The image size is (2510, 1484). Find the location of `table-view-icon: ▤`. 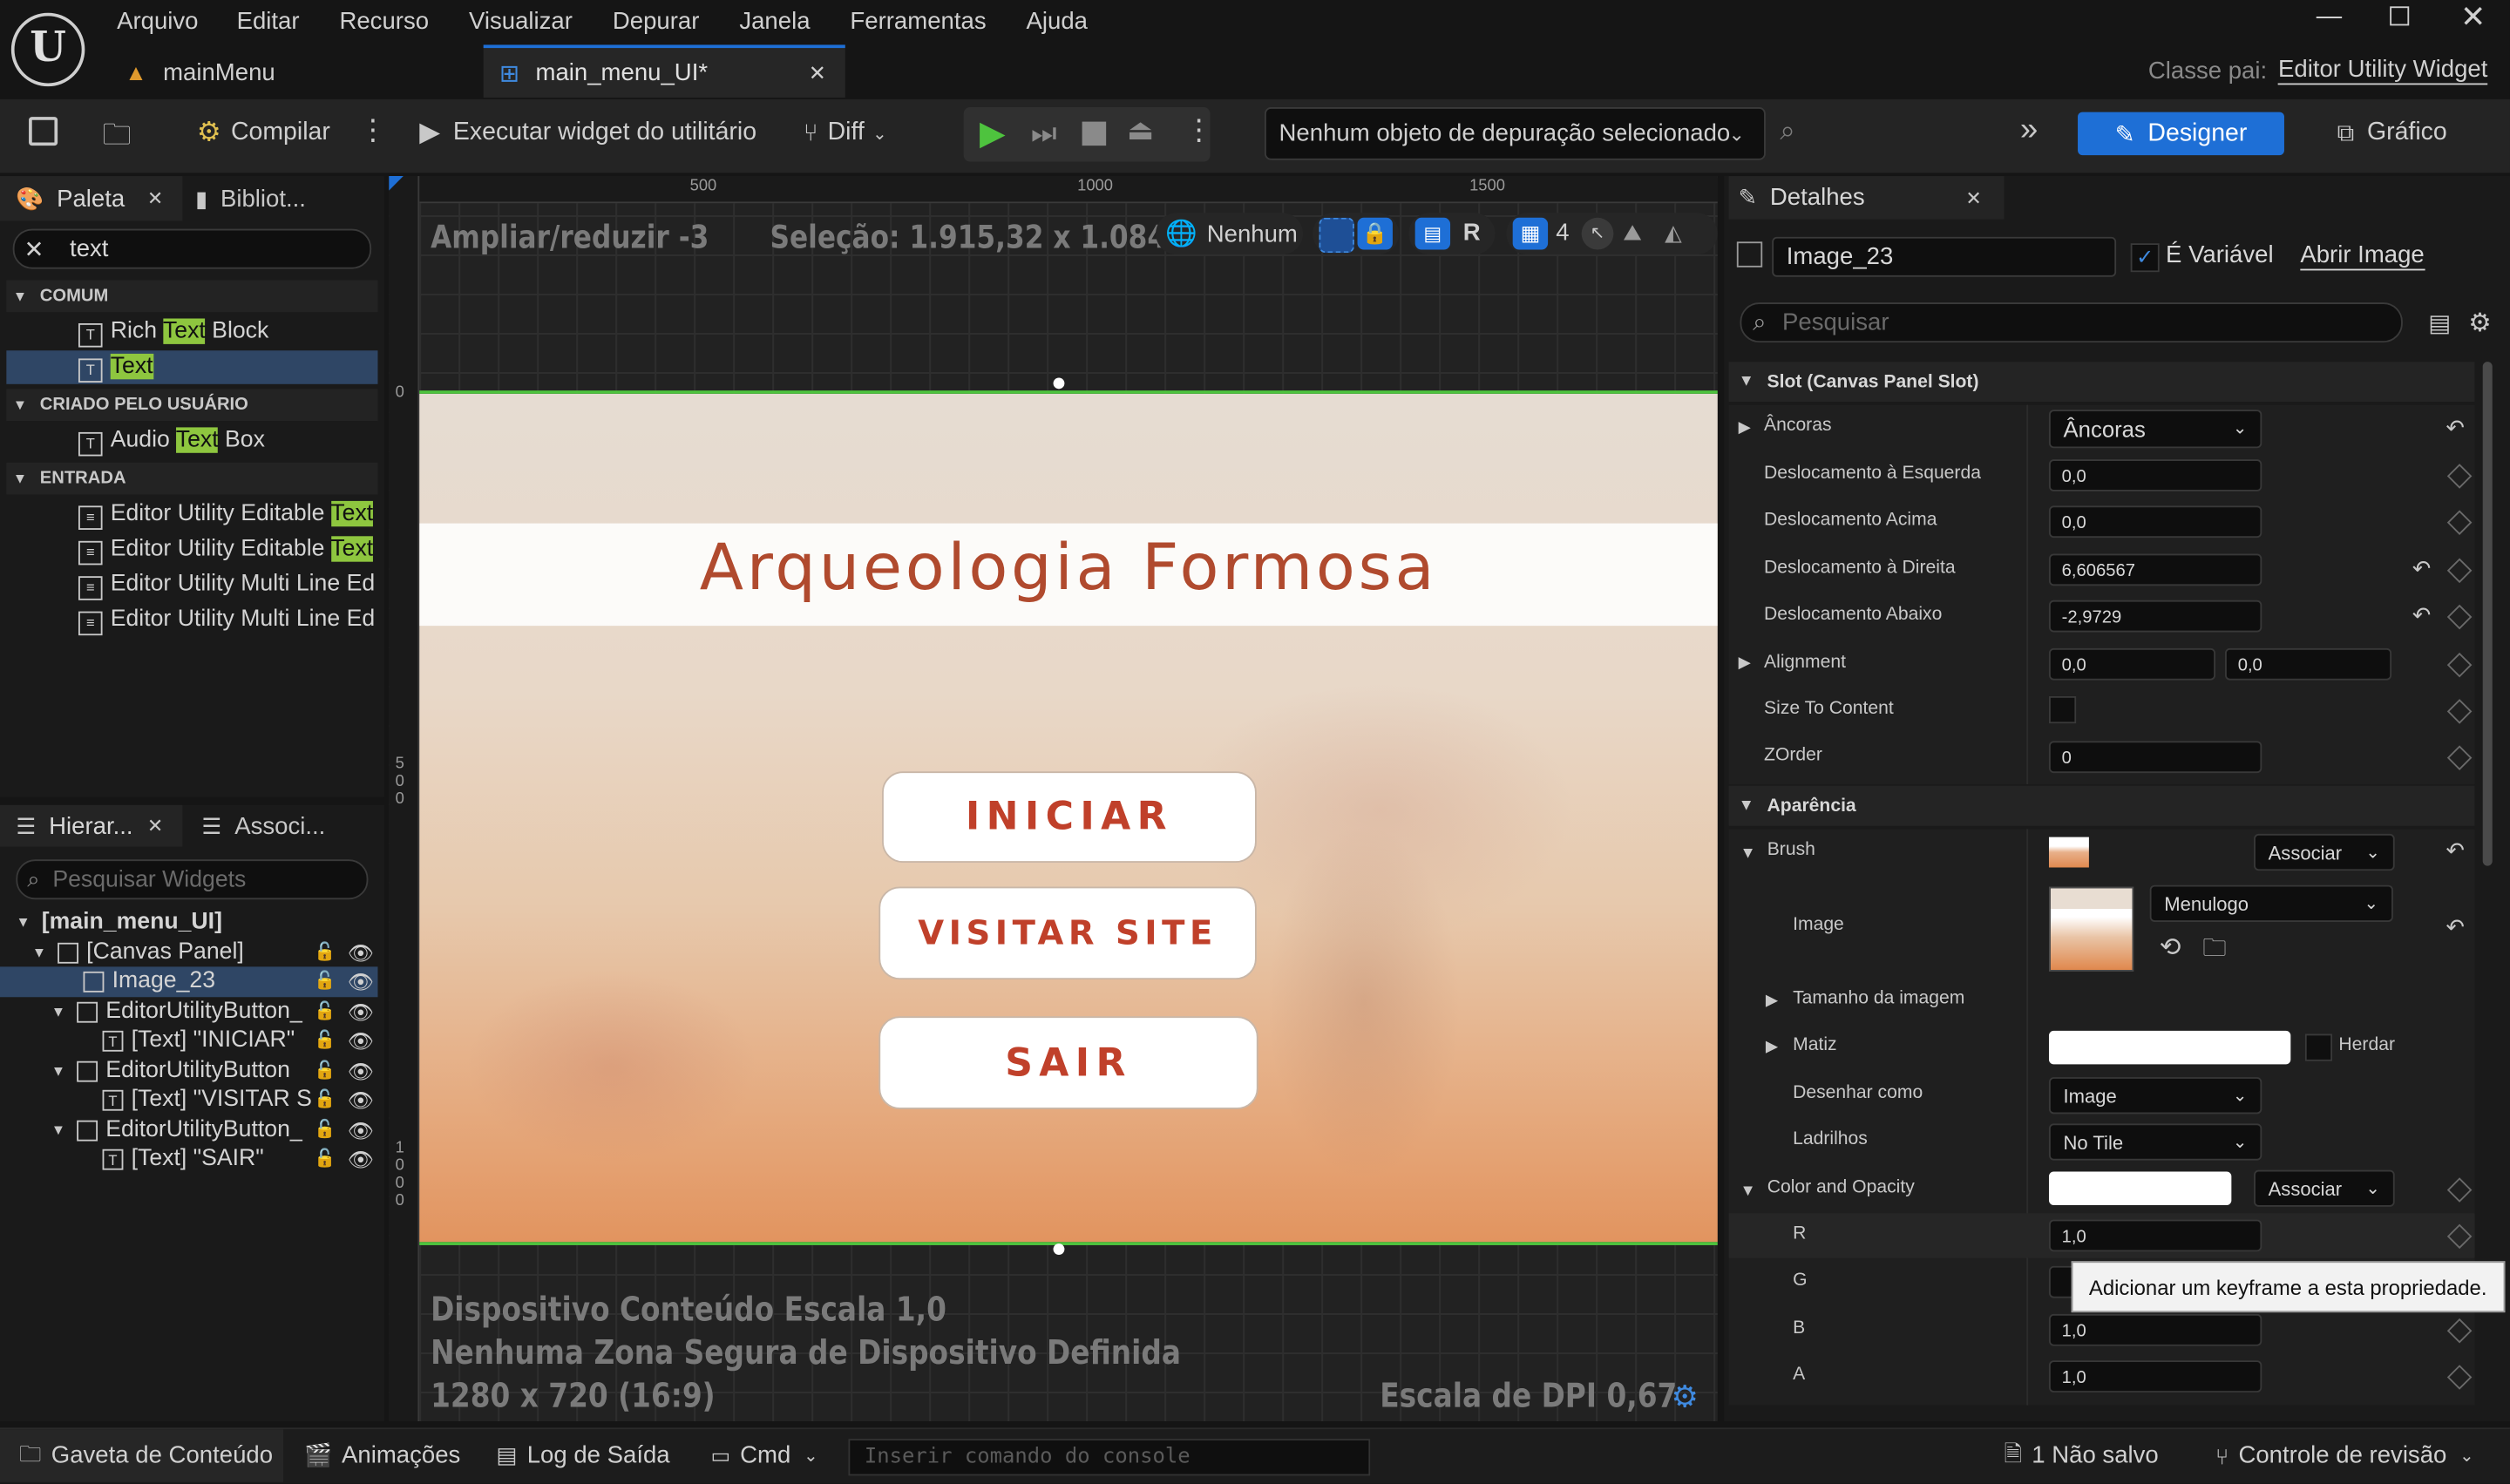

table-view-icon: ▤ is located at coordinates (2440, 322).